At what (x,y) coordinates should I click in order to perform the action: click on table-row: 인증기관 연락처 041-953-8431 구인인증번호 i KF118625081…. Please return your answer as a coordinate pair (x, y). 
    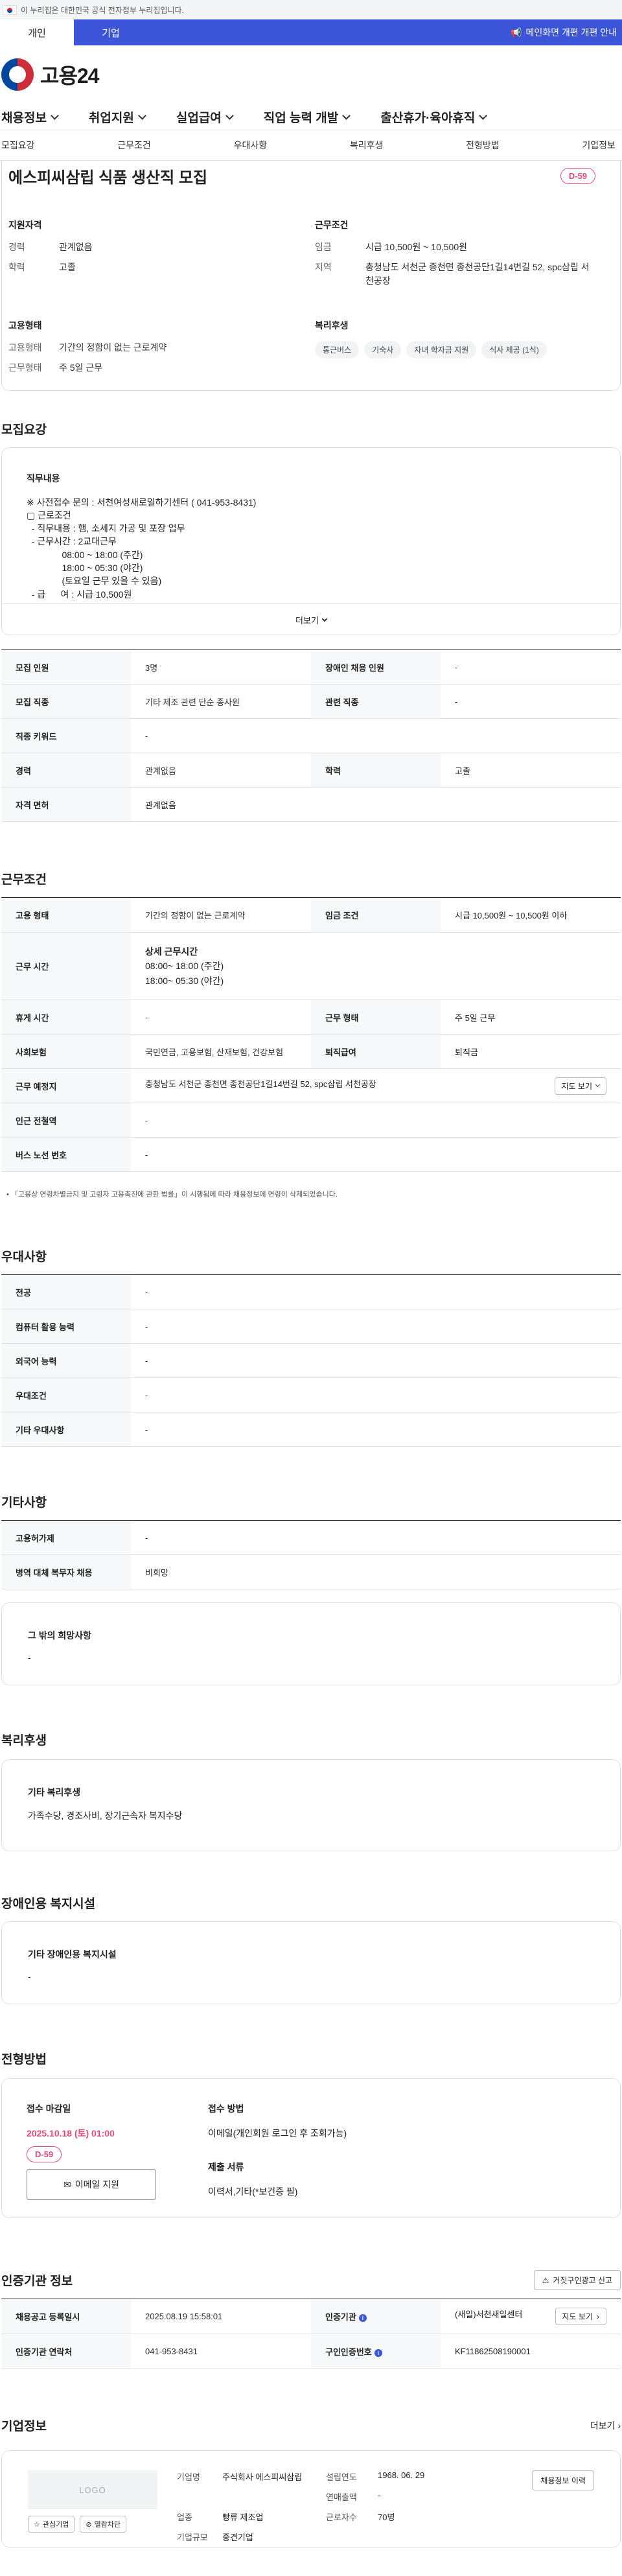
    Looking at the image, I should click on (311, 2351).